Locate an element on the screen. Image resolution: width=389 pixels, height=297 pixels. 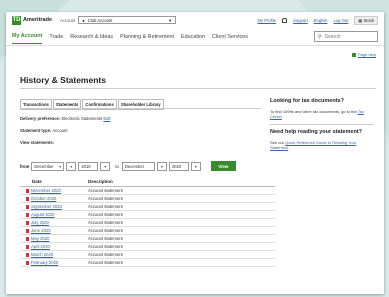
nav-planning-retirement: Planning & Retirement is located at coordinates (147, 37).